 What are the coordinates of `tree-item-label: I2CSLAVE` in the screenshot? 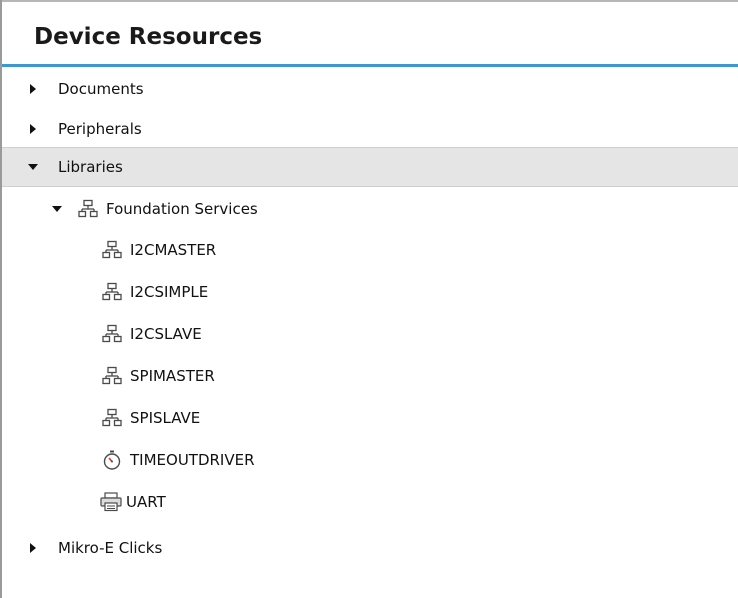 It's located at (166, 334).